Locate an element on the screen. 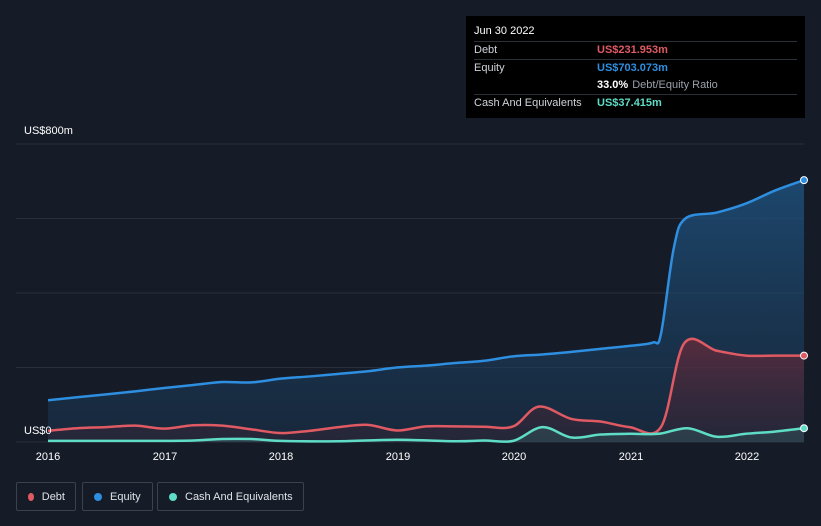 The width and height of the screenshot is (821, 526). cash-dot-icon is located at coordinates (173, 496).